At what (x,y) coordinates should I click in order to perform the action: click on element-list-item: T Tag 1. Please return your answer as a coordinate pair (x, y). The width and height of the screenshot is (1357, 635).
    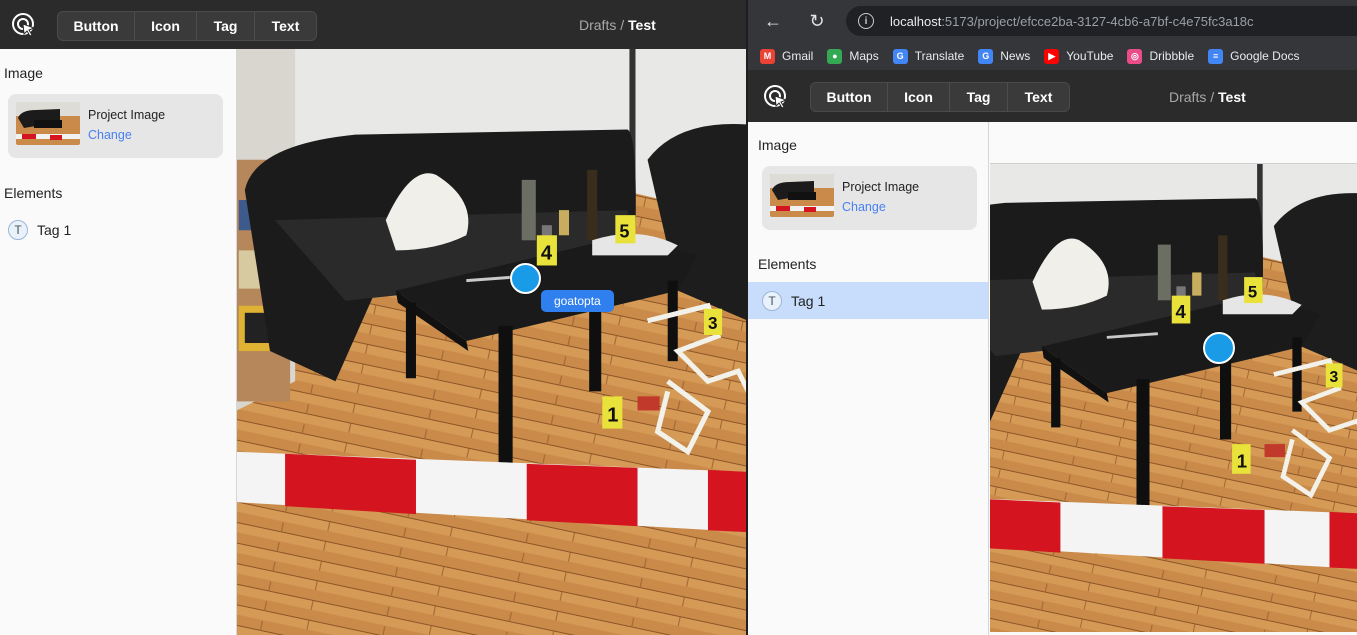
    Looking at the image, I should click on (118, 229).